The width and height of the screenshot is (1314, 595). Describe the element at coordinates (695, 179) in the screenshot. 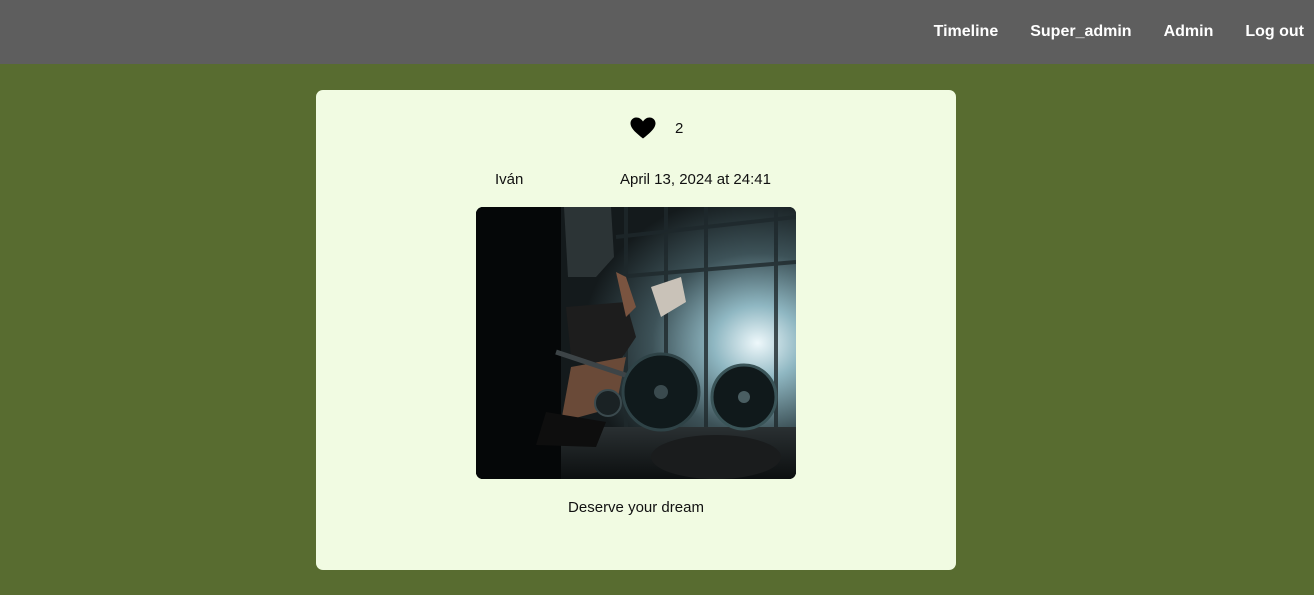

I see `post-date: April 13, 2024 at 24:41` at that location.